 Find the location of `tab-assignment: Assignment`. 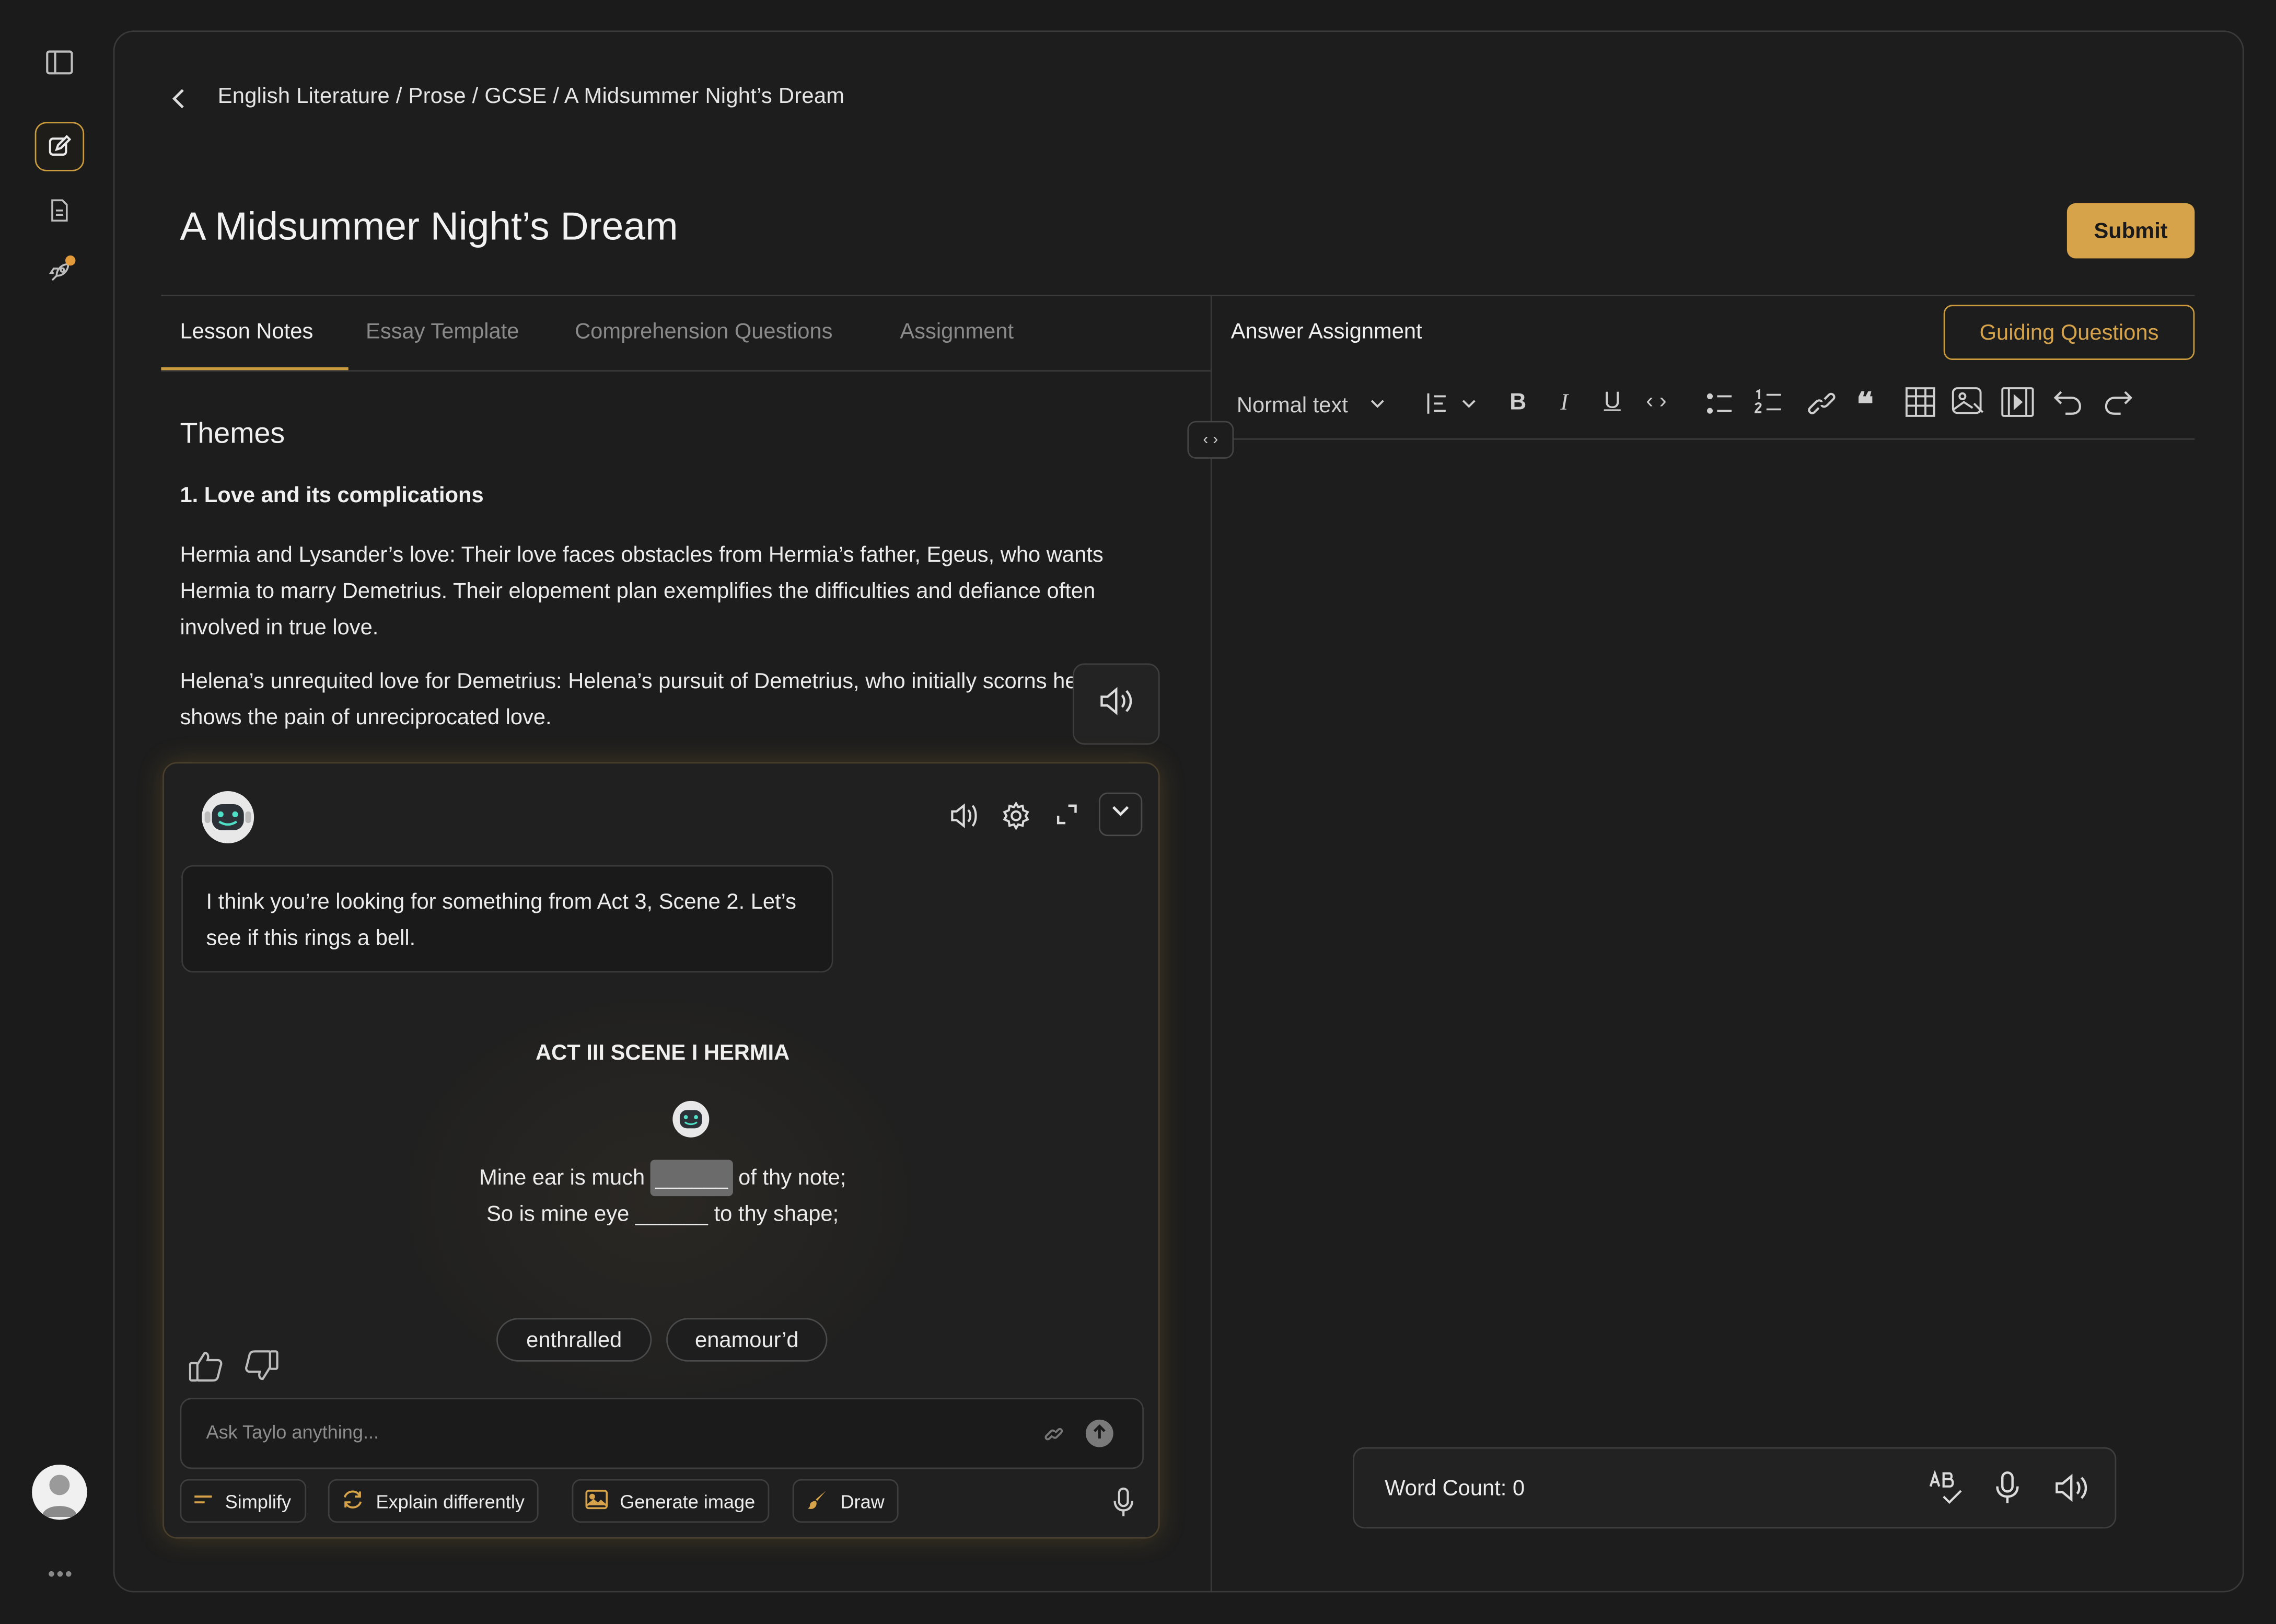

tab-assignment: Assignment is located at coordinates (957, 331).